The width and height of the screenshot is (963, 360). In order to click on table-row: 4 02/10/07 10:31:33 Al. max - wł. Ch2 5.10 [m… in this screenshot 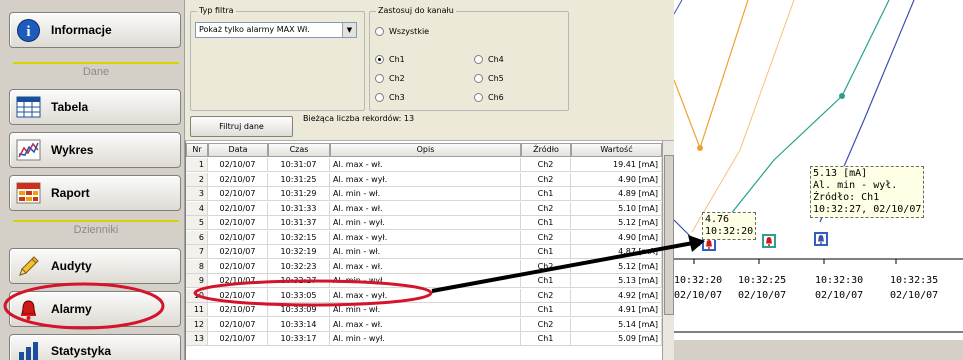, I will do `click(424, 208)`.